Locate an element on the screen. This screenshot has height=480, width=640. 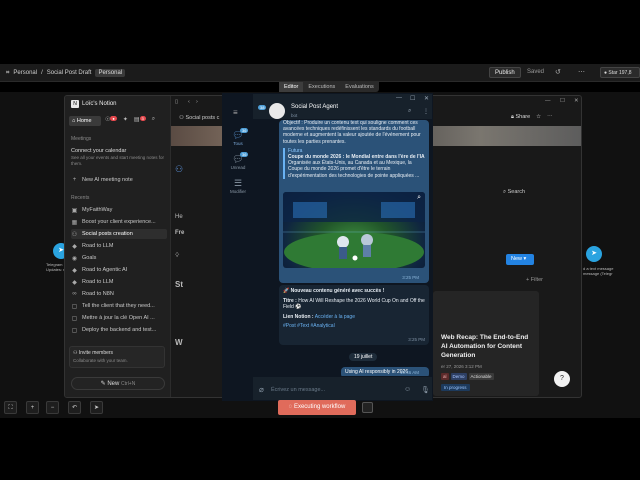
chat-name: Social Post Agent is located at coordinates (314, 107).